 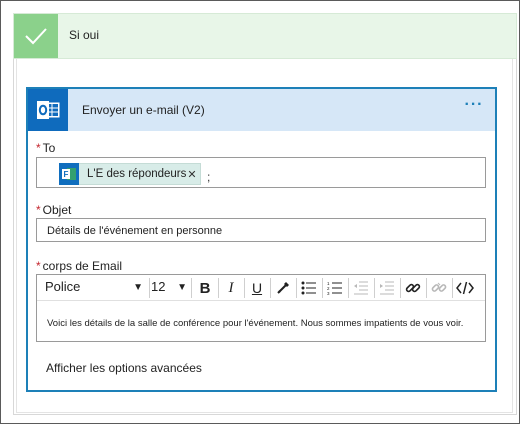 What do you see at coordinates (265, 36) in the screenshot?
I see `condition-branch-header: Si oui` at bounding box center [265, 36].